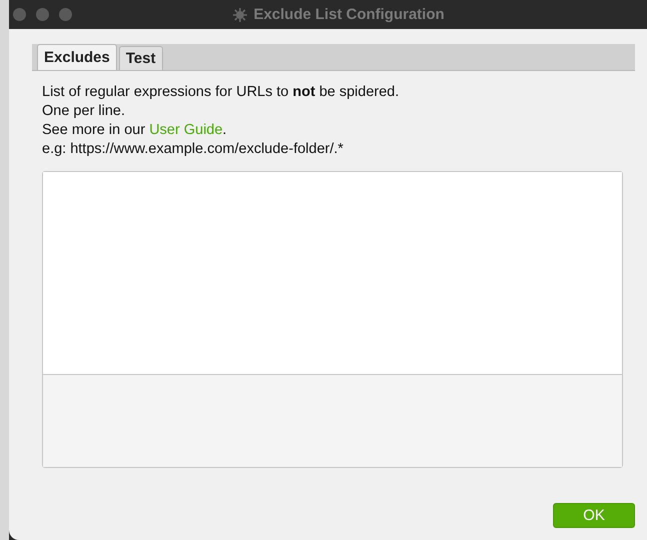 The height and width of the screenshot is (540, 647). What do you see at coordinates (140, 58) in the screenshot?
I see `tab: Test` at bounding box center [140, 58].